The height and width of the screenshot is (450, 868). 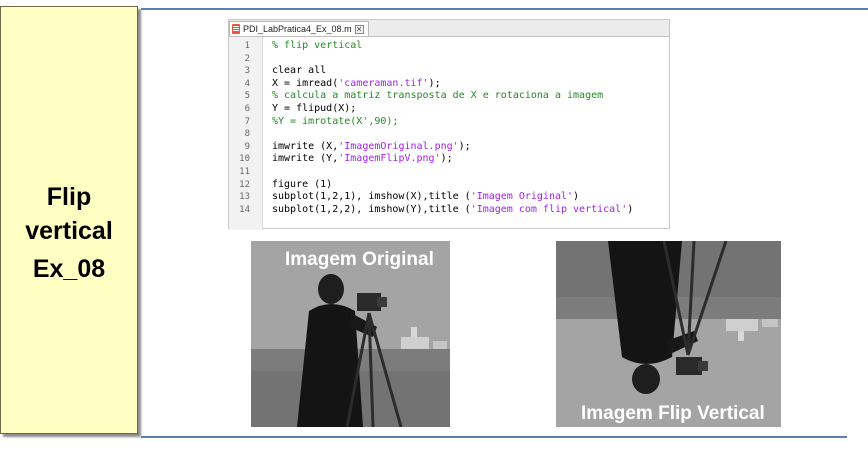 What do you see at coordinates (244, 184) in the screenshot?
I see `line-number: 12` at bounding box center [244, 184].